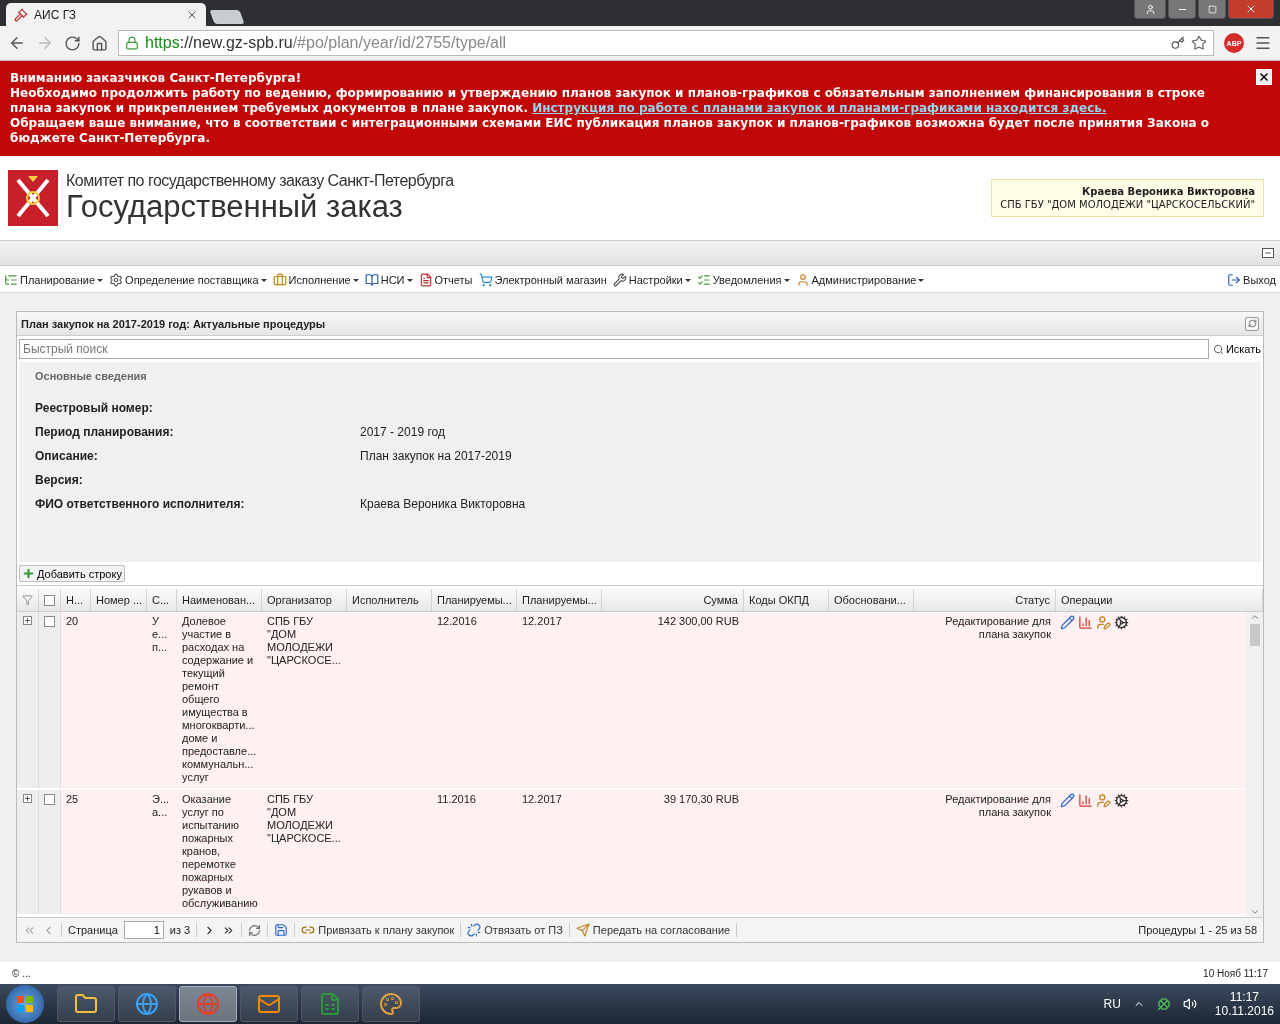  What do you see at coordinates (1178, 43) in the screenshot?
I see `key-icon` at bounding box center [1178, 43].